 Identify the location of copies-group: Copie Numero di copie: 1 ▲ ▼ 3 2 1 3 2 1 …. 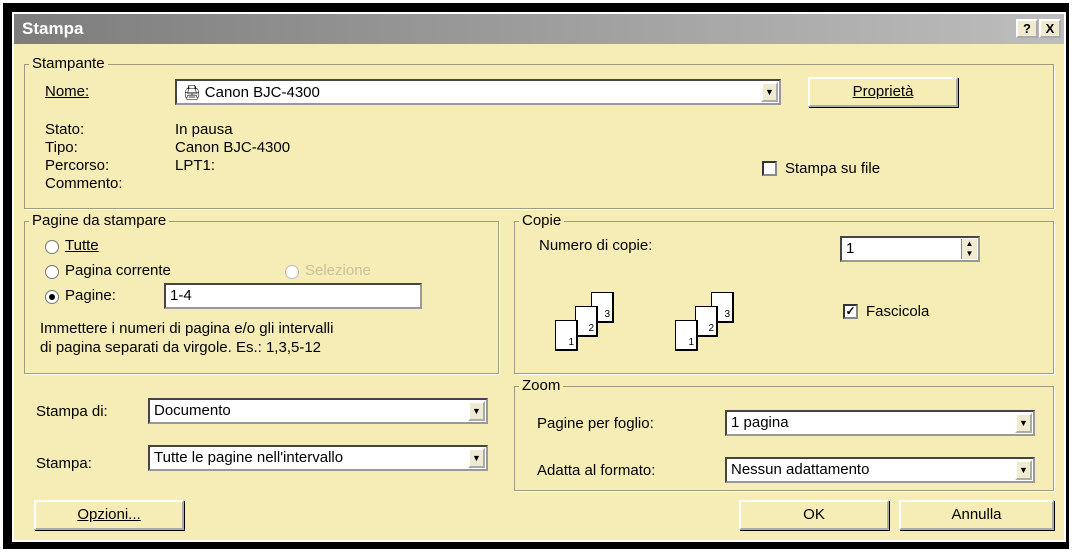
(784, 293).